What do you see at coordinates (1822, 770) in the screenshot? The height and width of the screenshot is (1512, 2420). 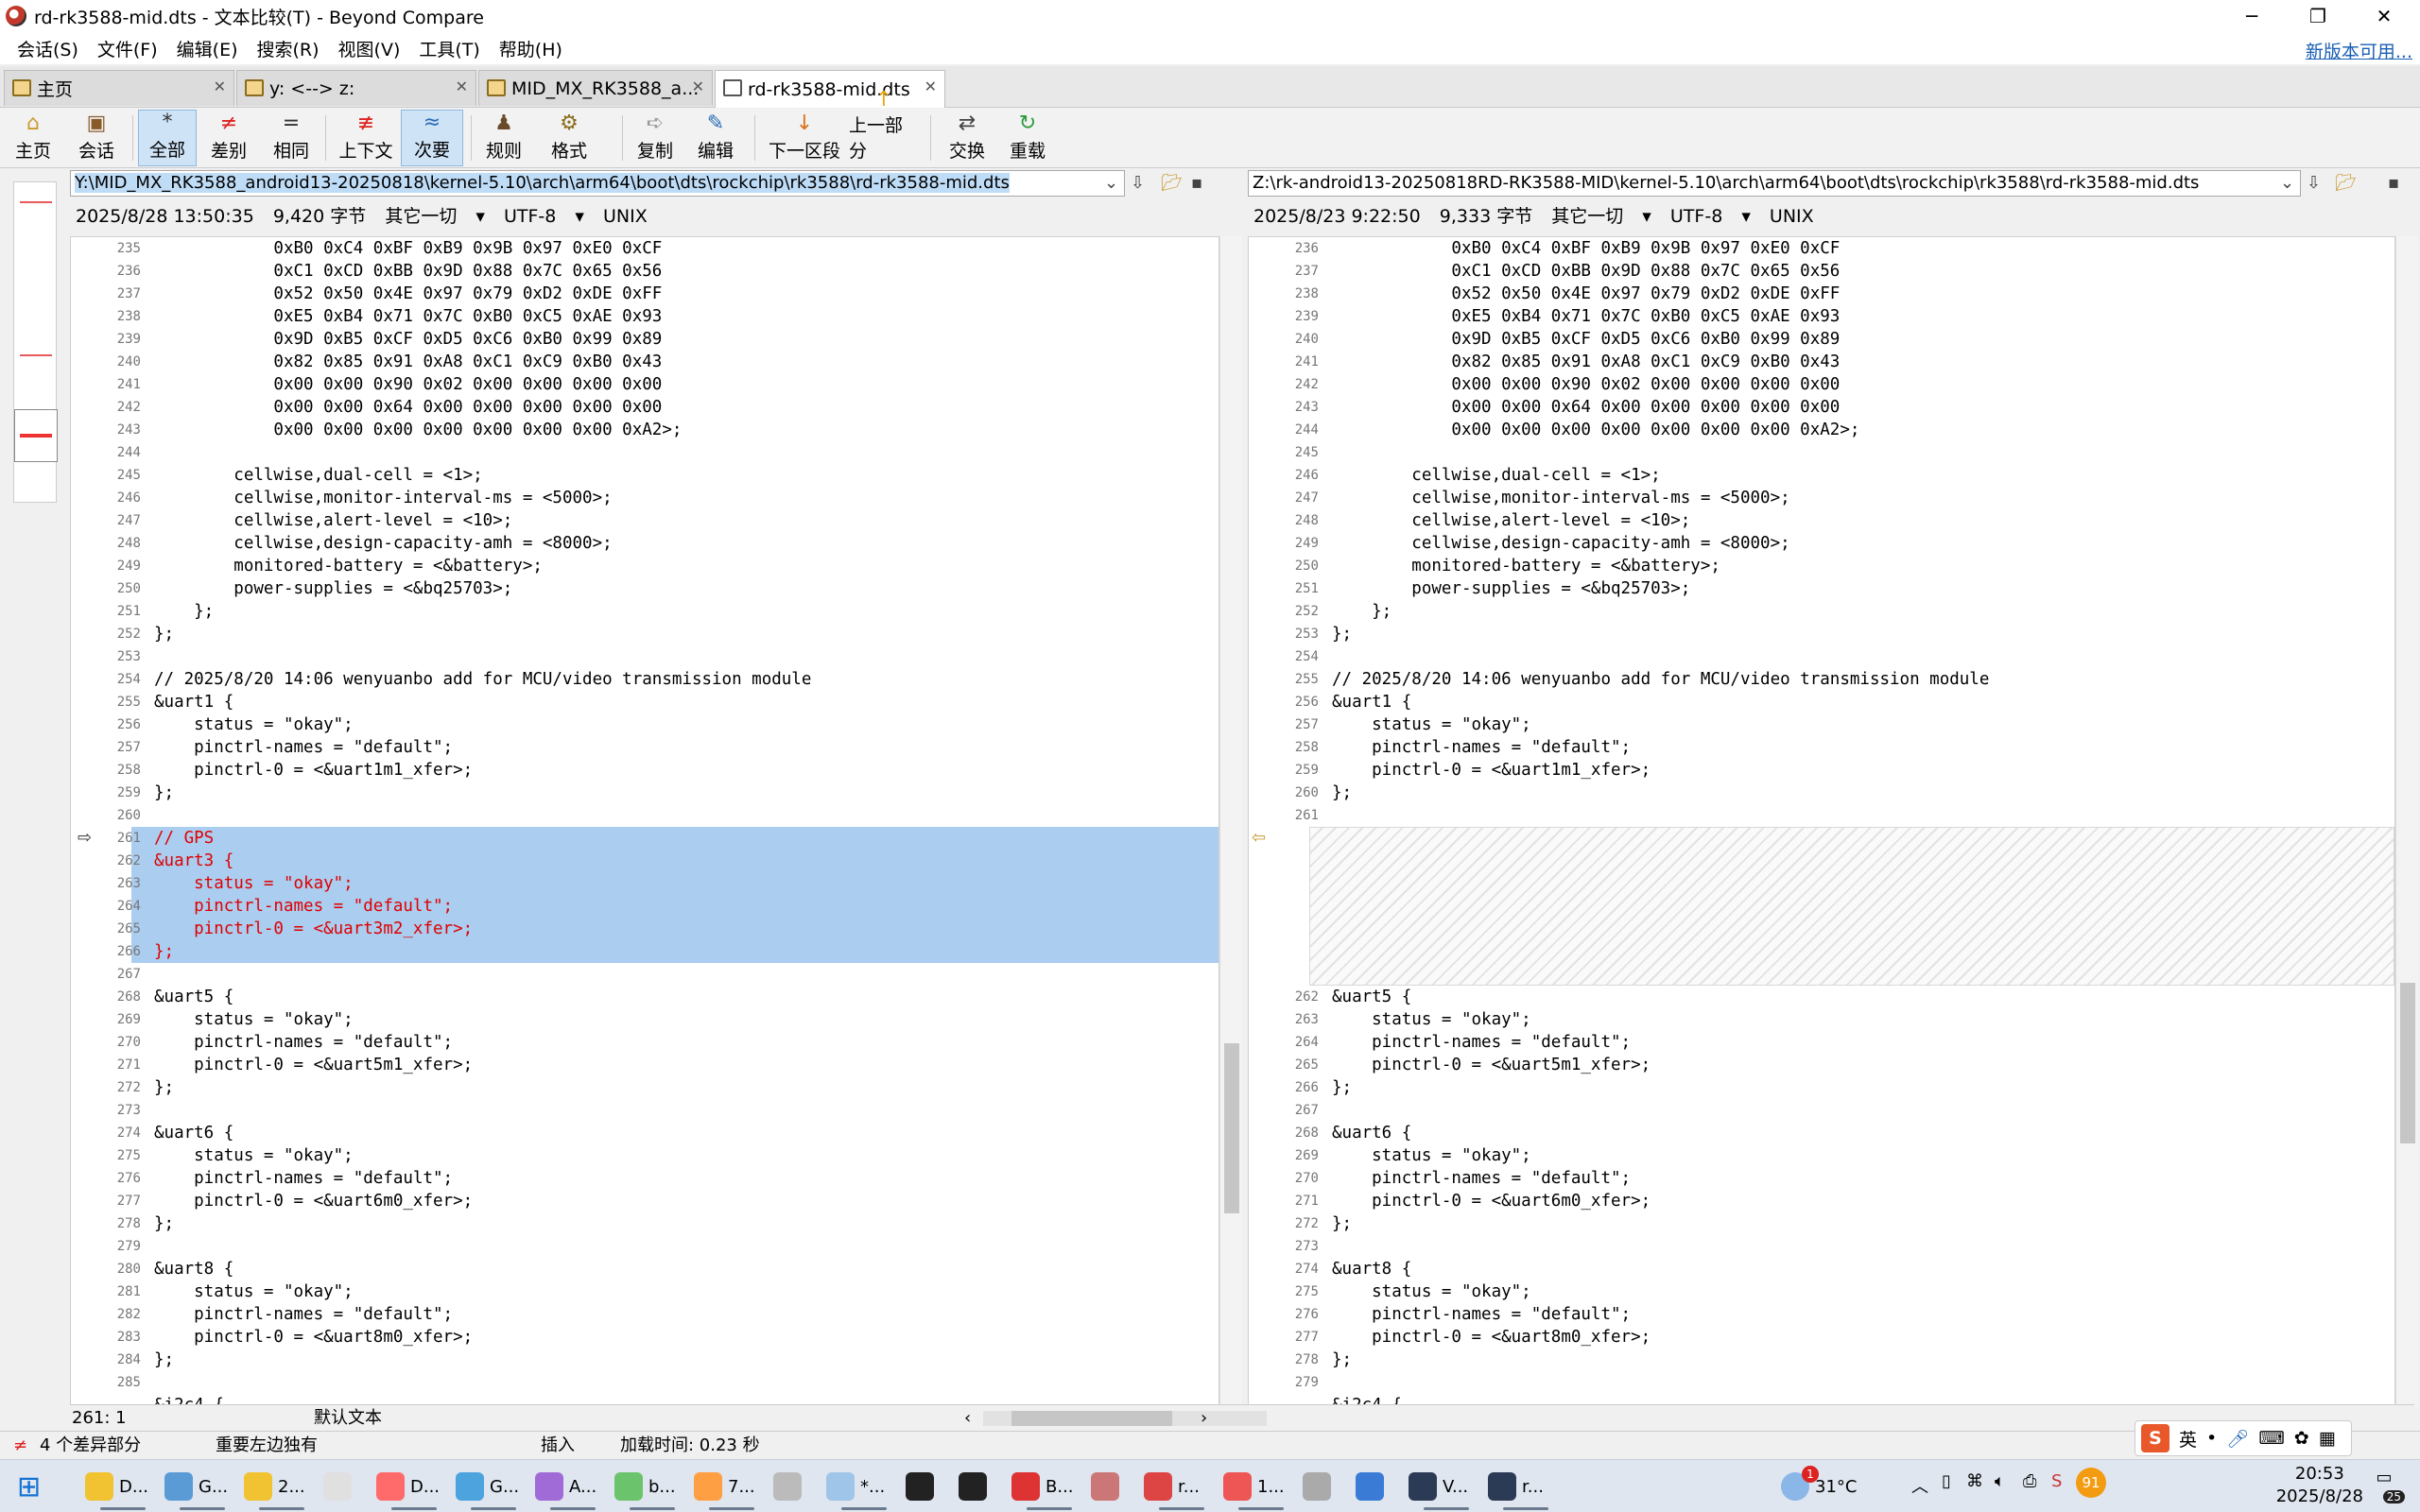 I see `code-line: 259 pinctrl-0 = <&uart1m1_xfer>;` at bounding box center [1822, 770].